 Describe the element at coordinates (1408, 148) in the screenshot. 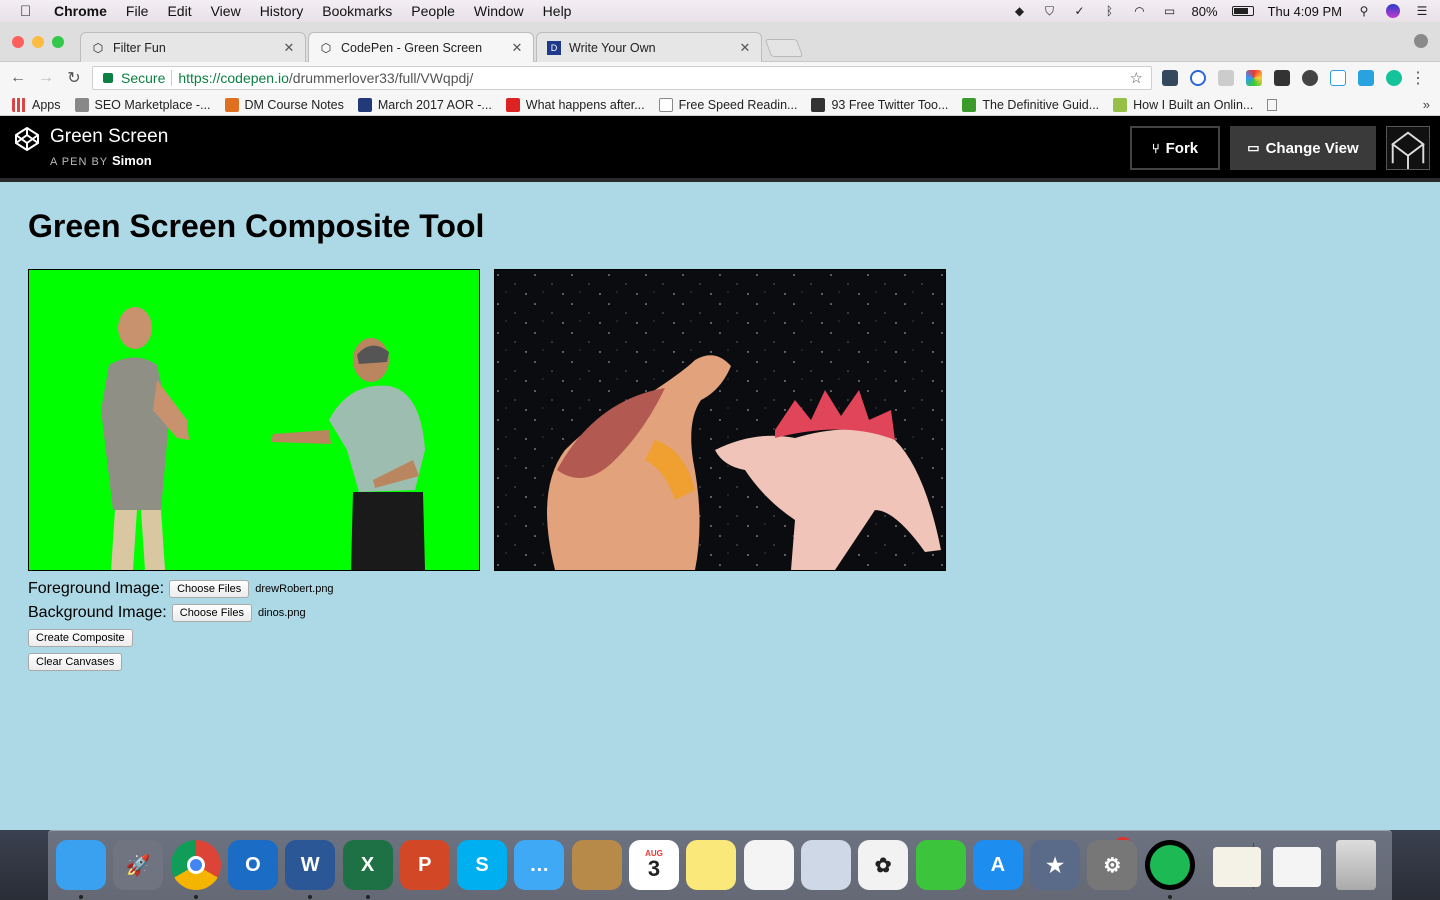

I see `user-avatar` at that location.